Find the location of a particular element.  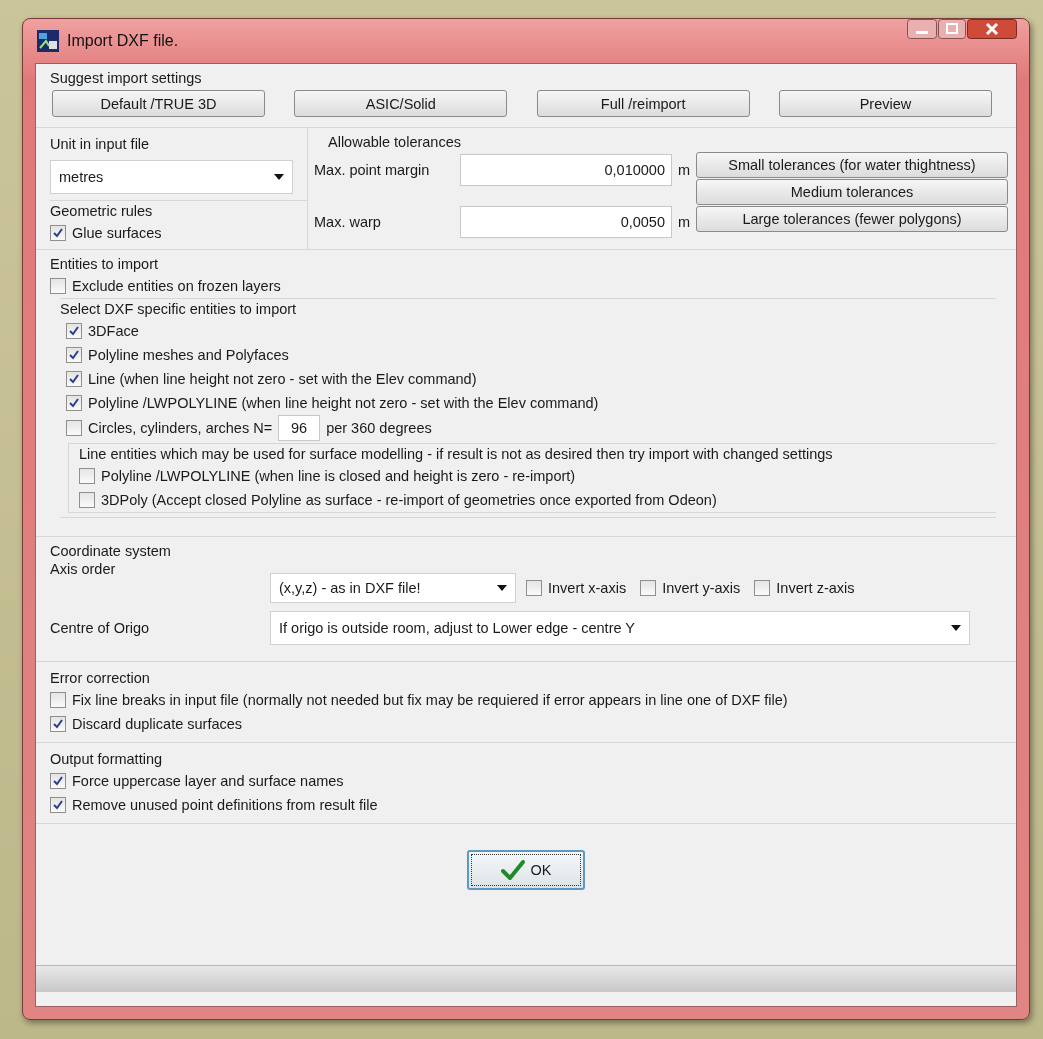

section-label: Suggest import settings is located at coordinates (126, 78).